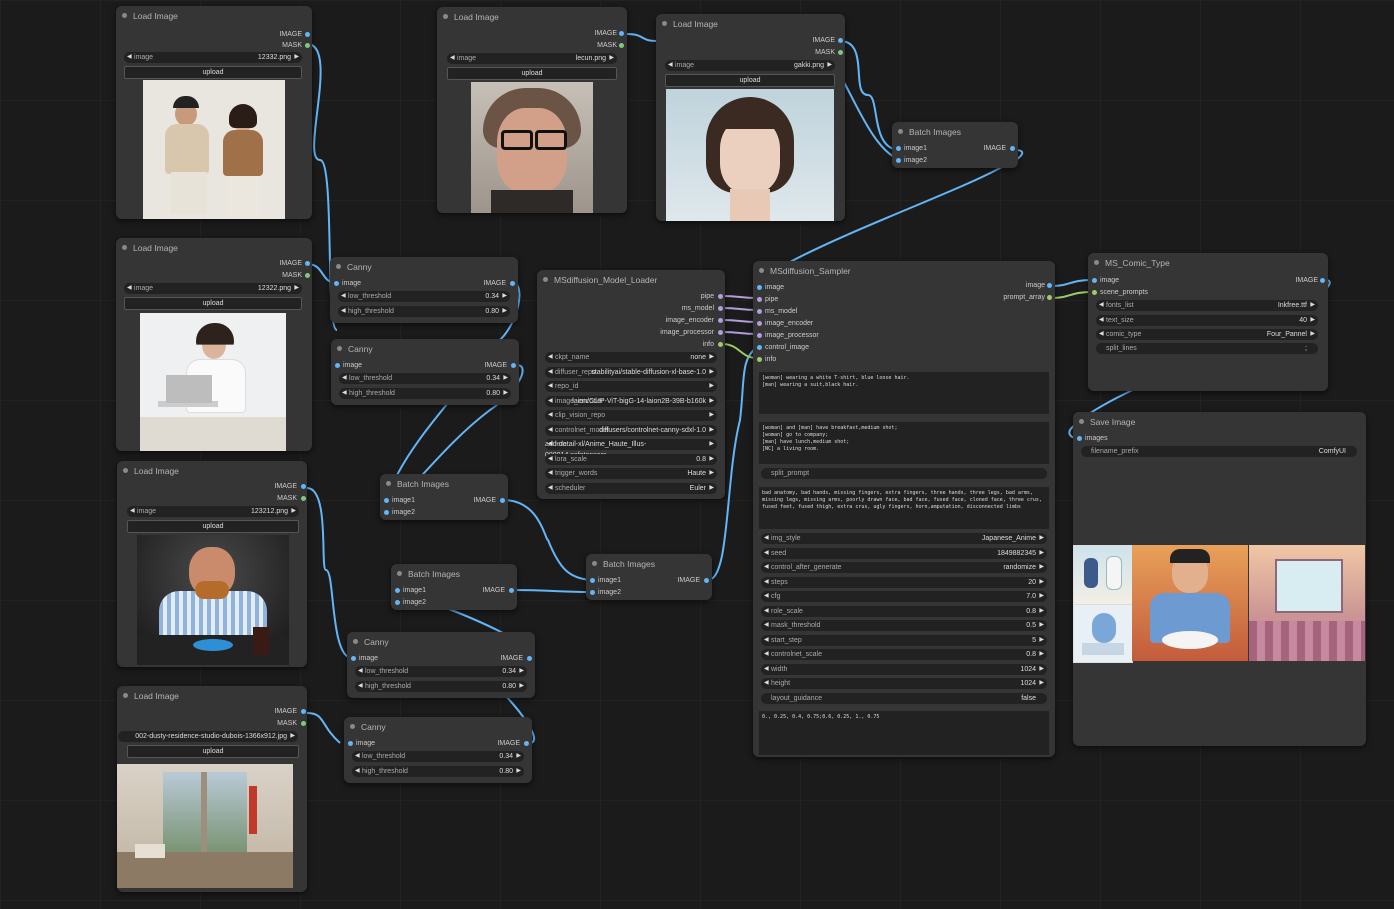 Image resolution: width=1394 pixels, height=909 pixels. What do you see at coordinates (904, 473) in the screenshot?
I see `split-prompt-field: split_prompt` at bounding box center [904, 473].